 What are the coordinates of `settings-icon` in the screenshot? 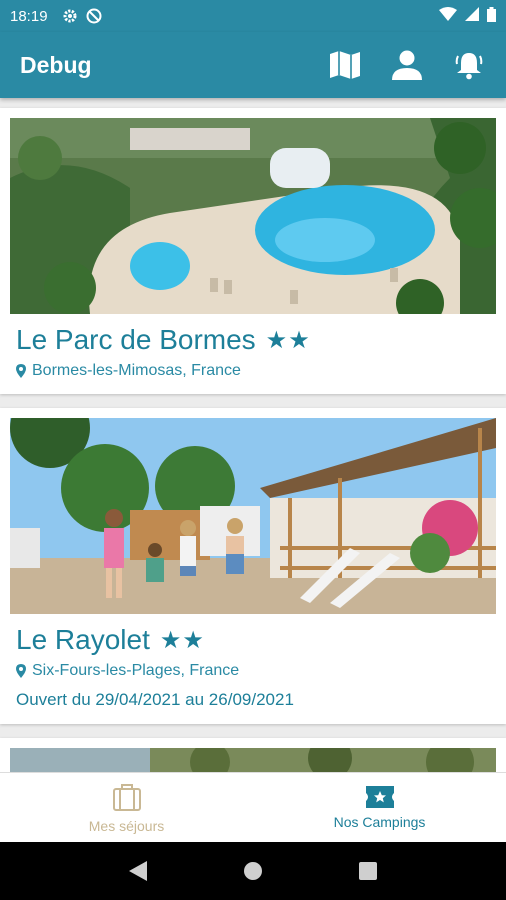 It's located at (70, 16).